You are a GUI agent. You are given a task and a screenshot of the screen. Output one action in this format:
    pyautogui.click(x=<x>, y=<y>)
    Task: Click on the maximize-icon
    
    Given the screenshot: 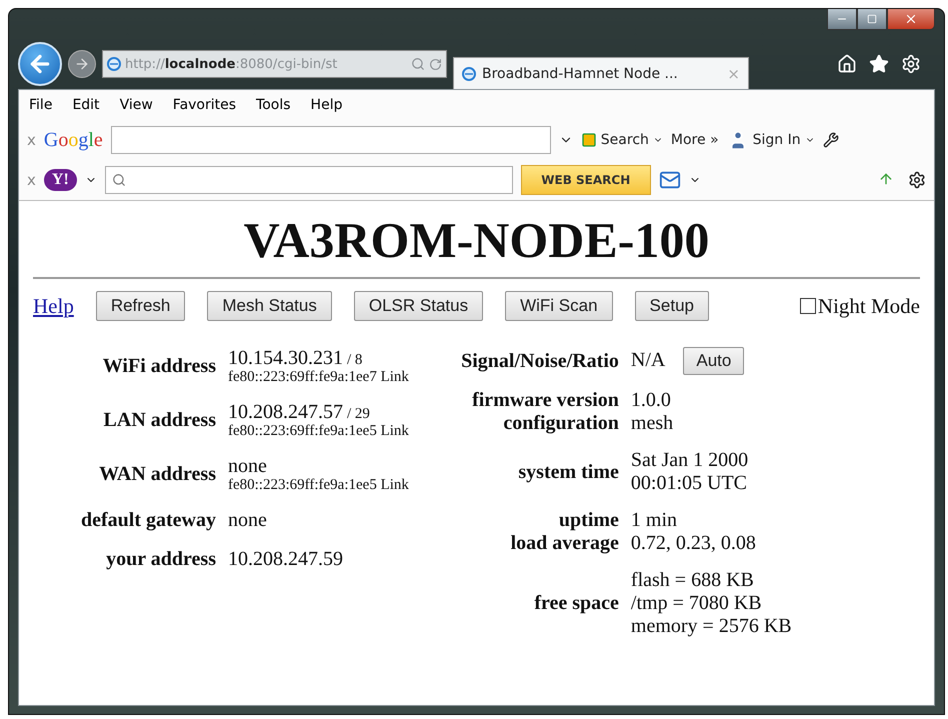 What is the action you would take?
    pyautogui.click(x=872, y=19)
    